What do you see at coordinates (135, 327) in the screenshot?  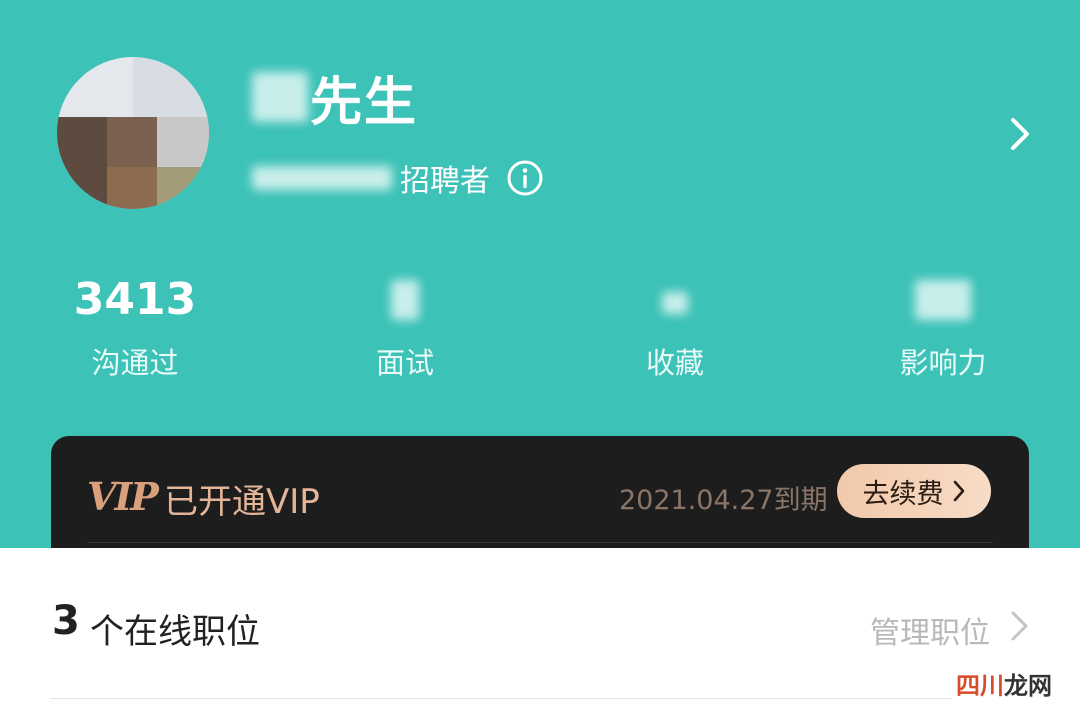 I see `stat-communicated: 3413 沟通过` at bounding box center [135, 327].